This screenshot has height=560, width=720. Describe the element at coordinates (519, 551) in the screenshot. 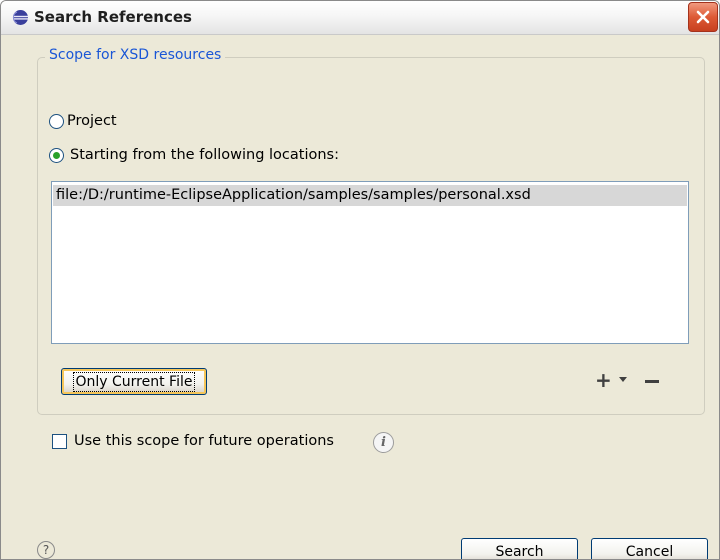

I see `search-button-label: Search` at that location.